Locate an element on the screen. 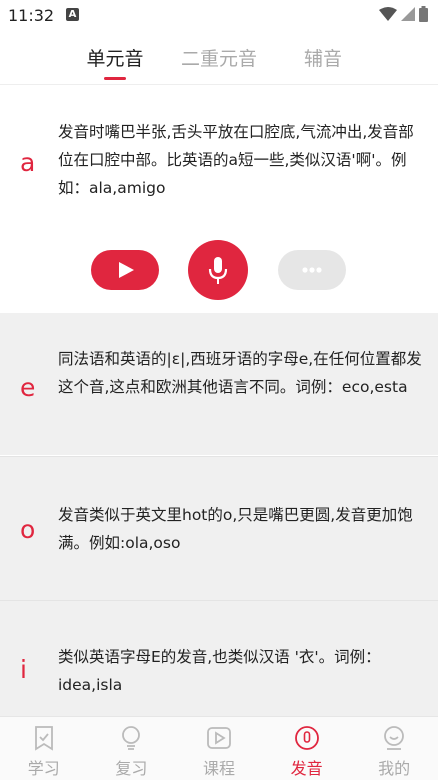 The height and width of the screenshot is (780, 438). nav-label: 学习 is located at coordinates (43, 768).